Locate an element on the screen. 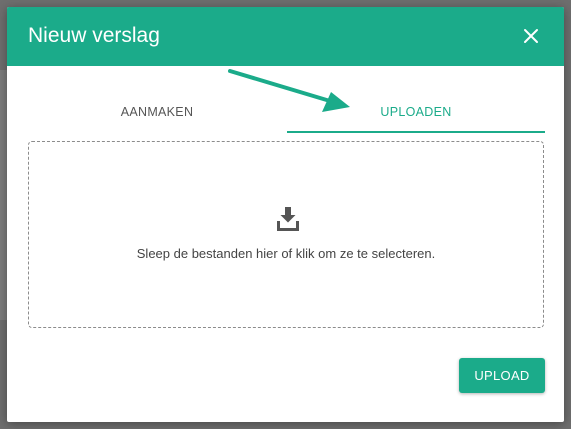 The width and height of the screenshot is (571, 429). upload-button: UPLOAD is located at coordinates (502, 375).